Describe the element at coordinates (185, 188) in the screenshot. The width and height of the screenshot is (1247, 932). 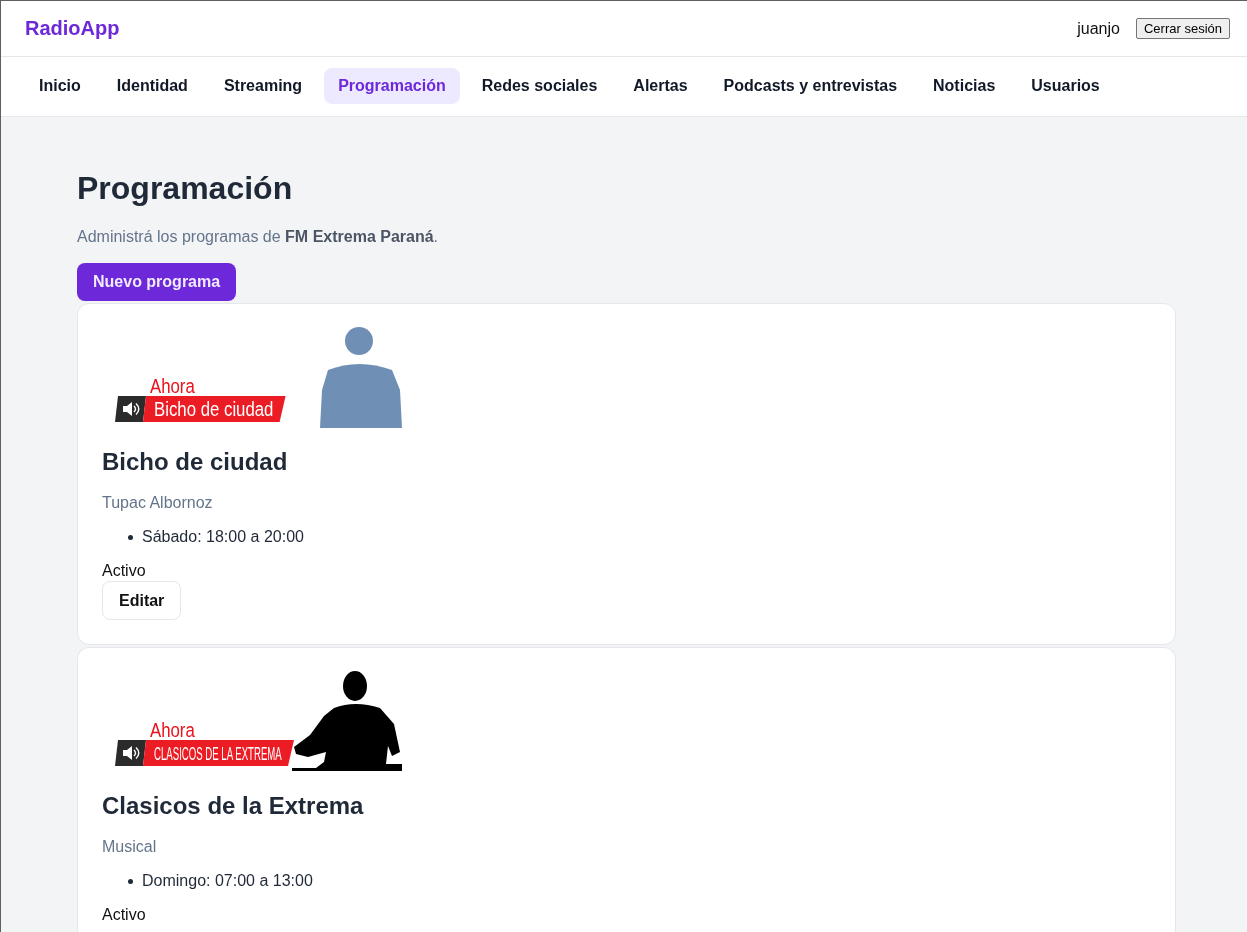
I see `page-title: Programación` at that location.